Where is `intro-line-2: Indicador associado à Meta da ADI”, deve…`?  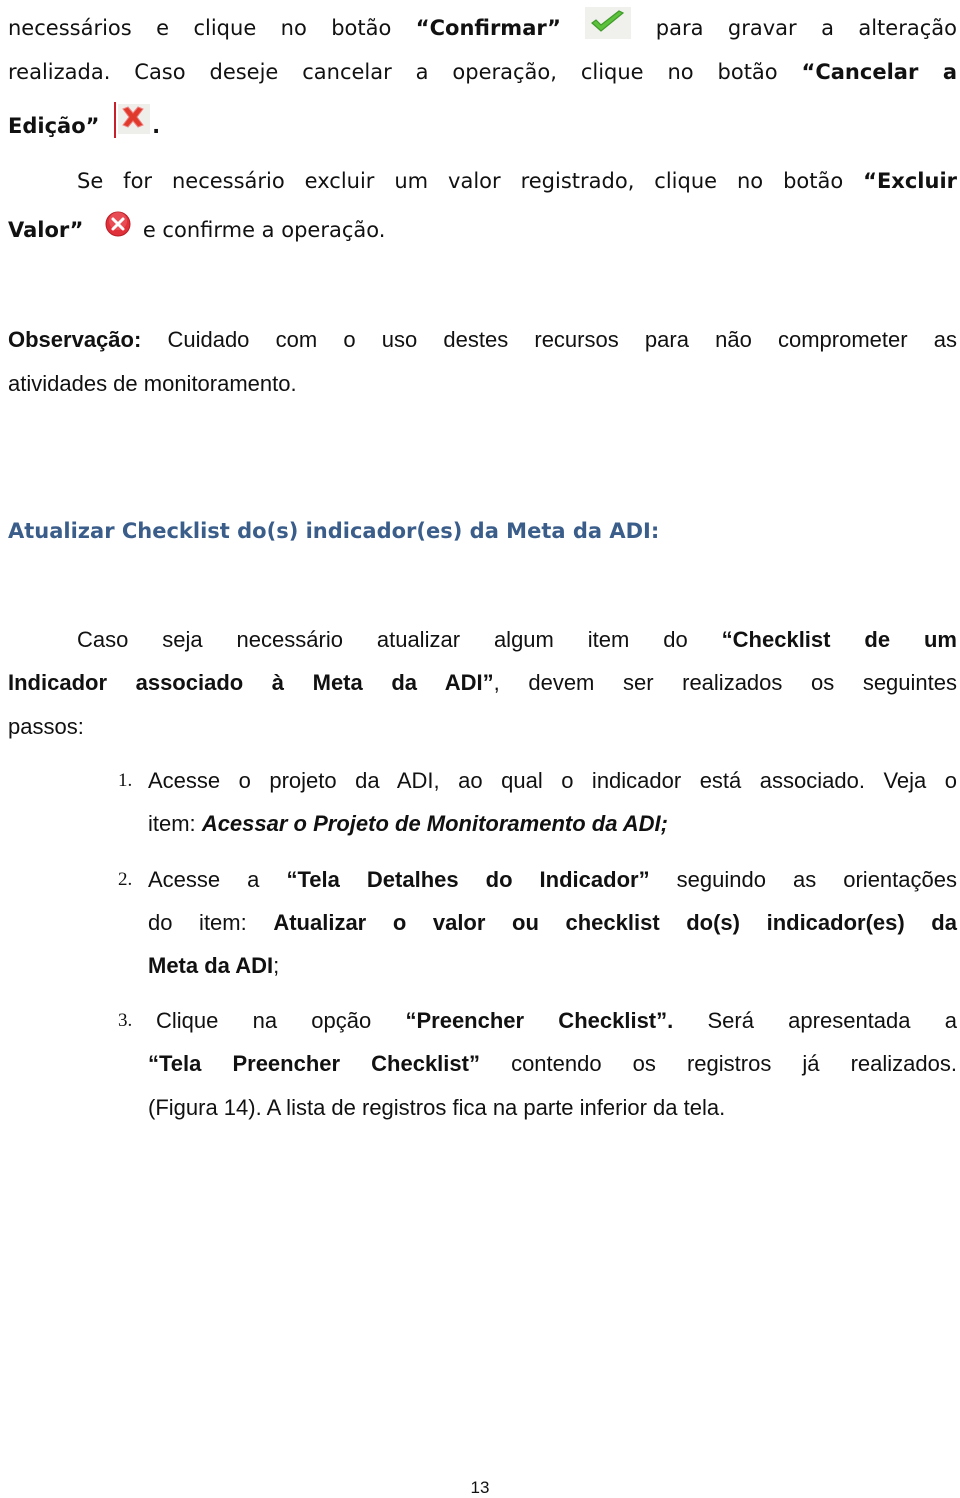 intro-line-2: Indicador associado à Meta da ADI”, deve… is located at coordinates (482, 683).